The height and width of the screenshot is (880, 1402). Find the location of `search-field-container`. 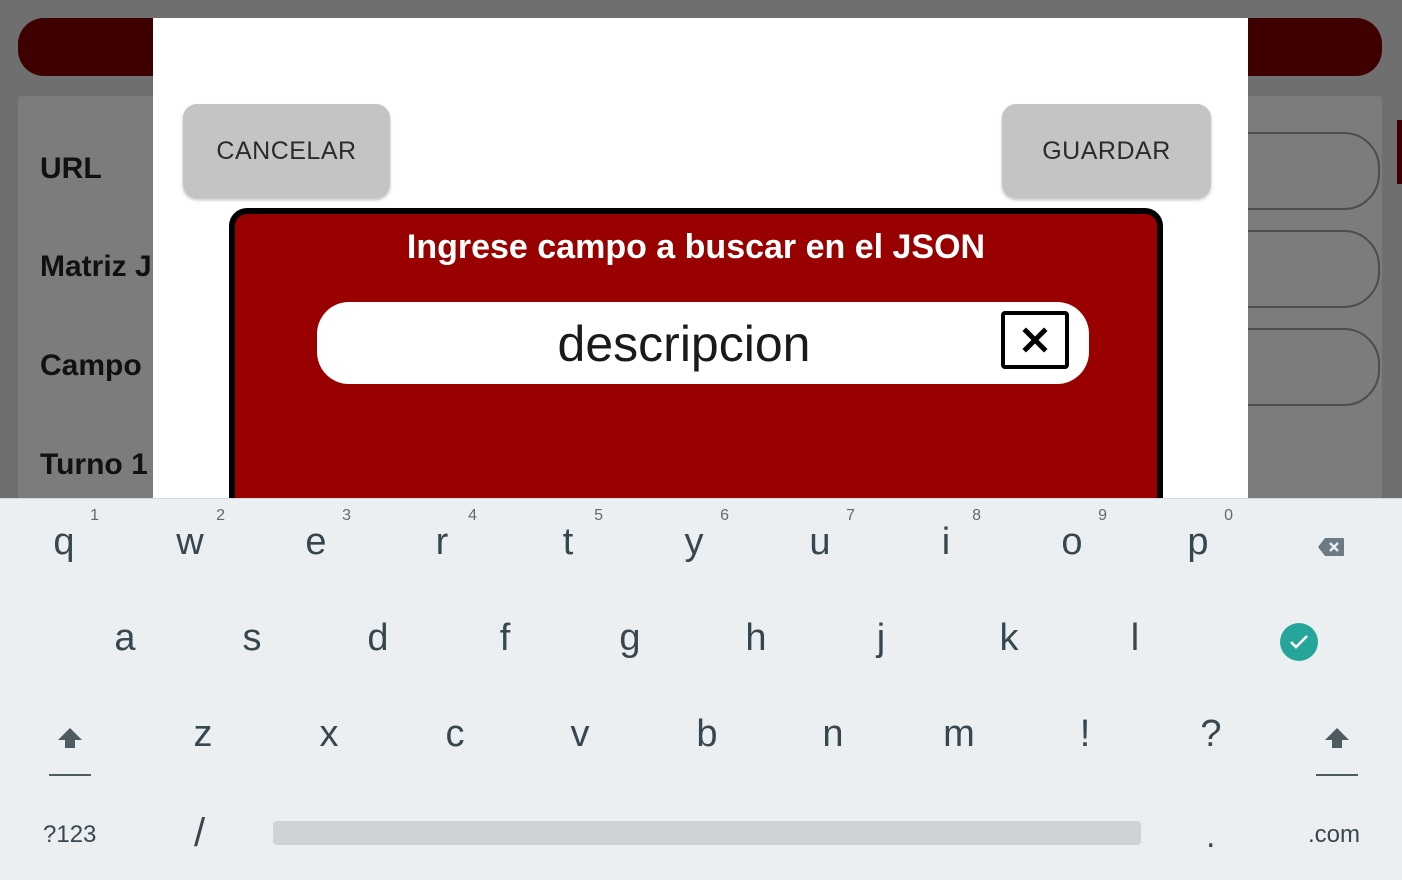

search-field-container is located at coordinates (703, 344).